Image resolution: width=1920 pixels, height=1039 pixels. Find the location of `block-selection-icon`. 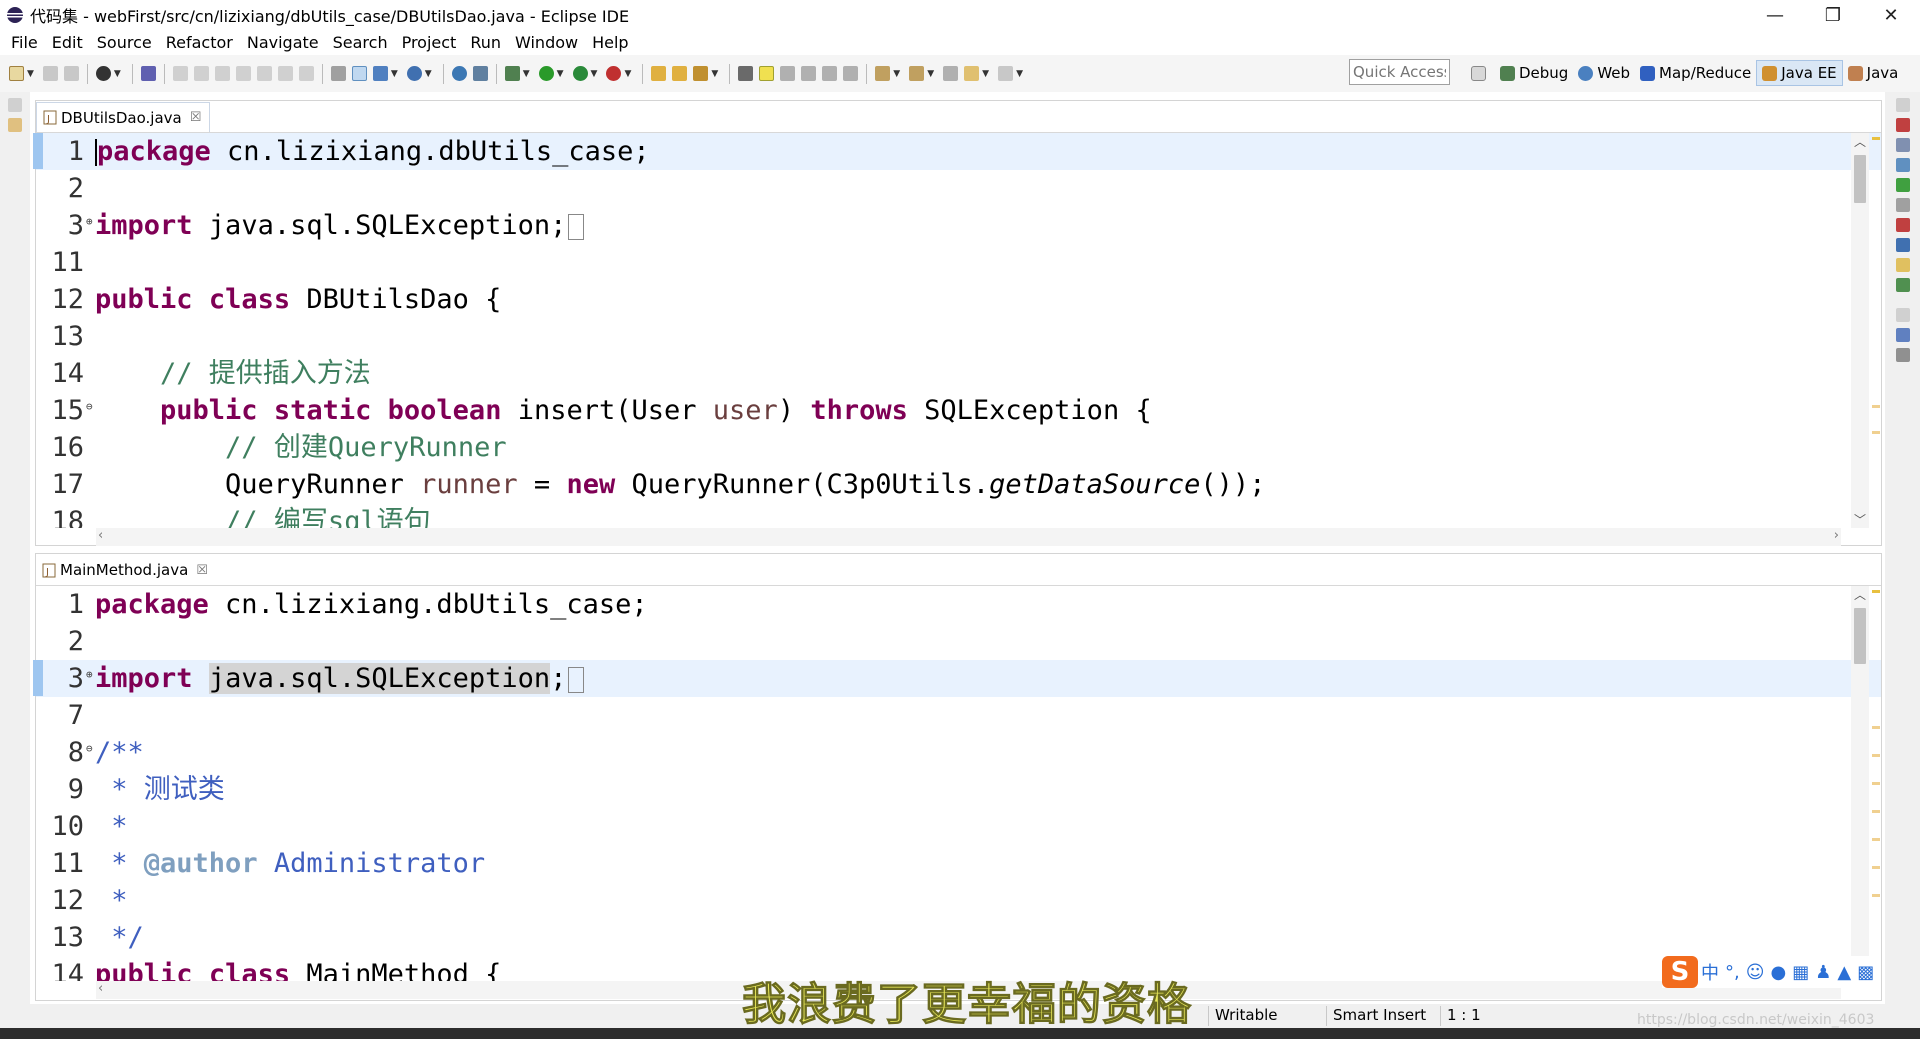

block-selection-icon is located at coordinates (809, 73).